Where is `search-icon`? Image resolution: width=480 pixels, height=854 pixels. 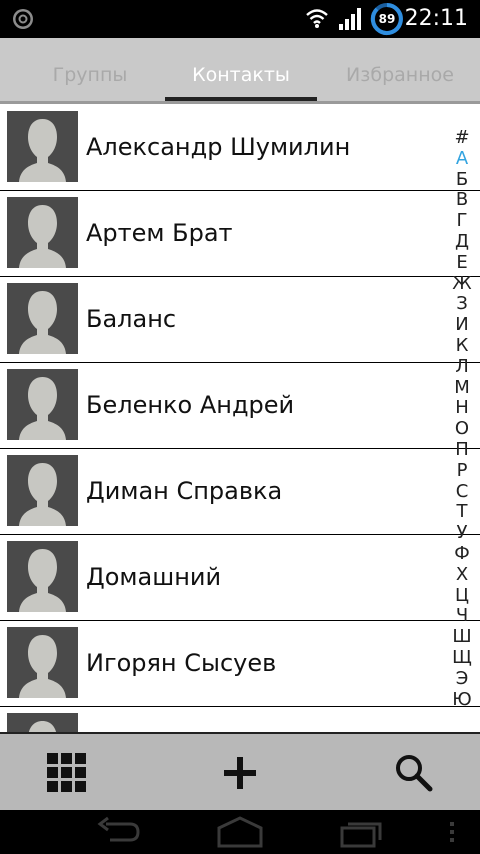
search-icon is located at coordinates (414, 773).